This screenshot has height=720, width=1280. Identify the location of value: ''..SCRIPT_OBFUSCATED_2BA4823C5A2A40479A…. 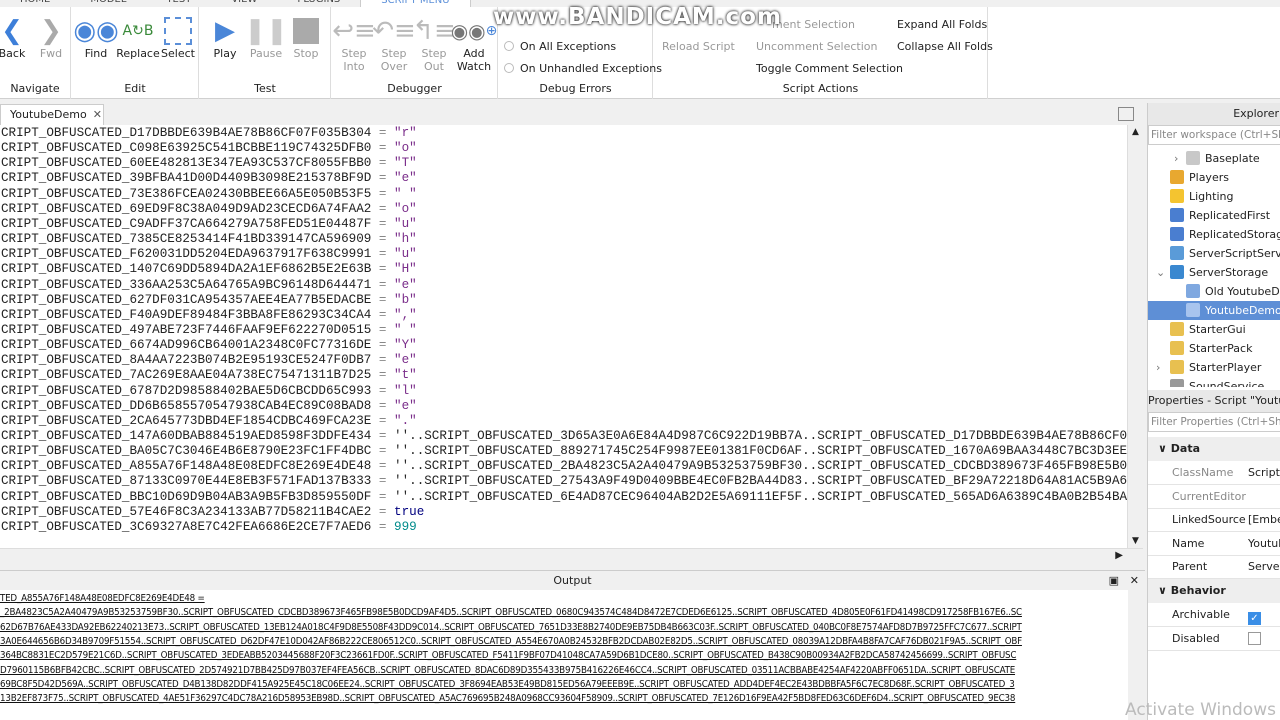
(760, 466).